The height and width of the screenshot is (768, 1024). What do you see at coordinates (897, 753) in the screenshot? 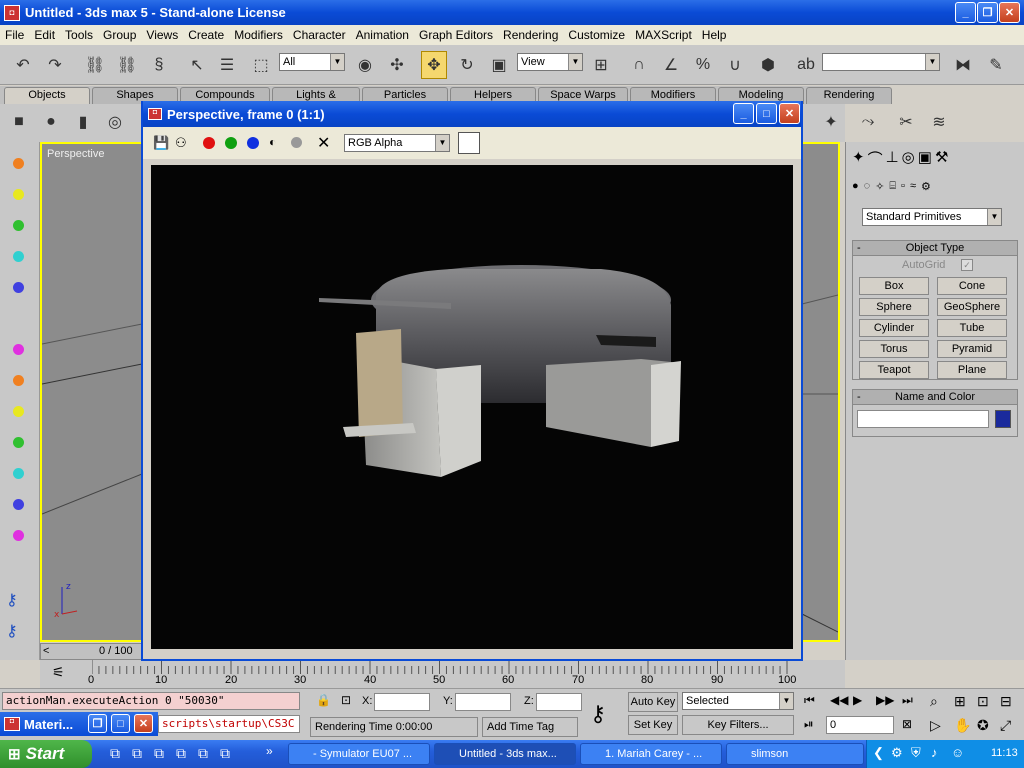
I see `network-icon: ⚙` at bounding box center [897, 753].